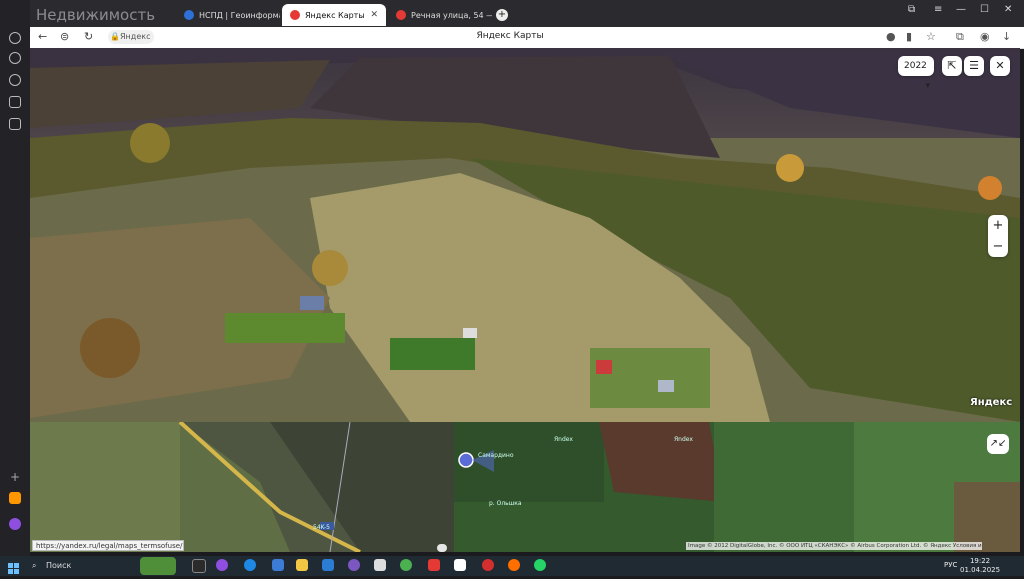 The width and height of the screenshot is (1024, 579). What do you see at coordinates (540, 565) in the screenshot?
I see `whatsapp-icon` at bounding box center [540, 565].